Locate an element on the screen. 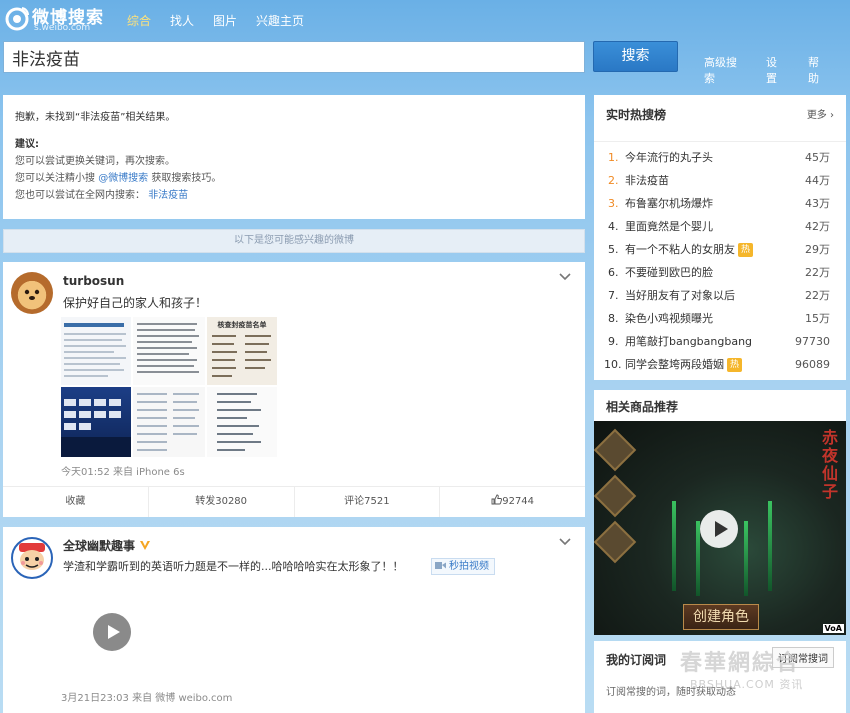 Image resolution: width=850 pixels, height=713 pixels. recommended-goods-panel: 相关商品推荐 赤夜仙子 创建角色 VoA is located at coordinates (720, 512).